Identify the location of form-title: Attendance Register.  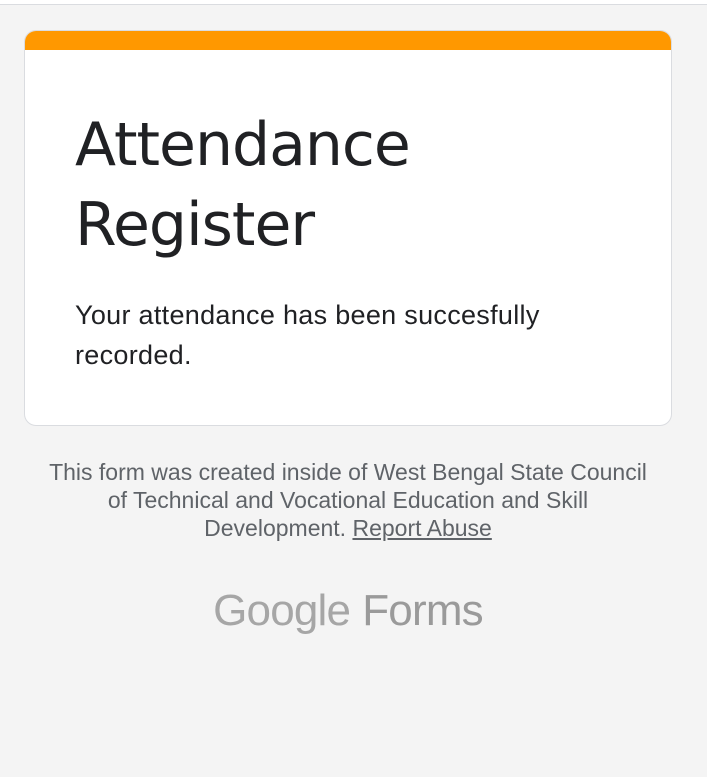
(243, 185).